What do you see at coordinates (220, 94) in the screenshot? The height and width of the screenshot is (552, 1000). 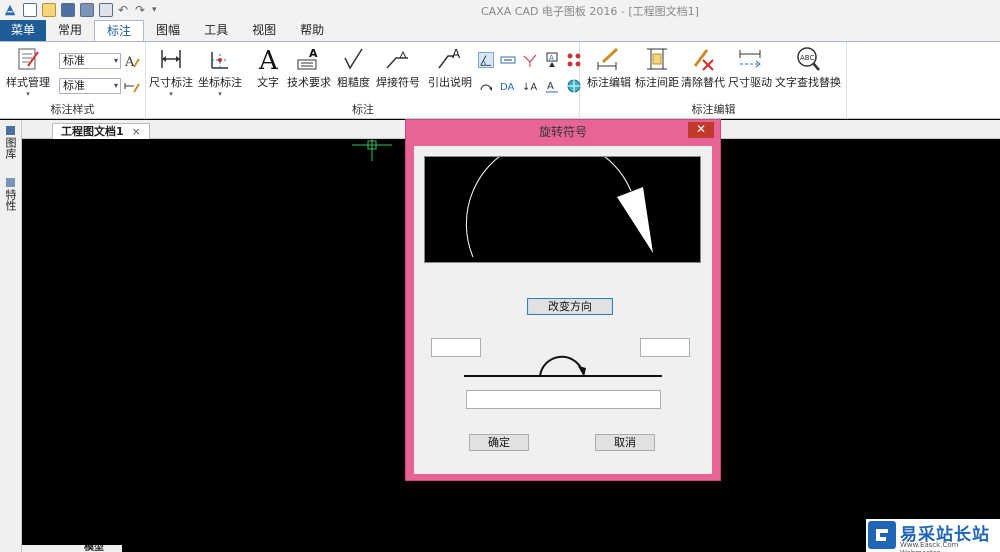 I see `coordinate-dropdown-icon: ▾` at bounding box center [220, 94].